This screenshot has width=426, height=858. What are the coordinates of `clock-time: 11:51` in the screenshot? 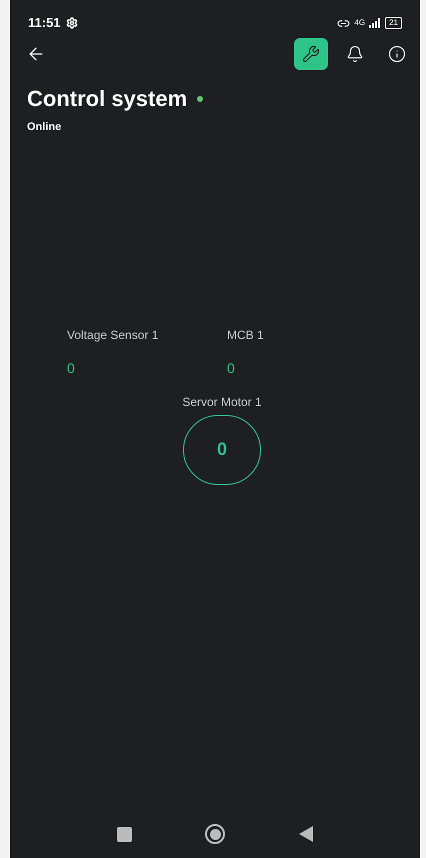 It's located at (44, 23).